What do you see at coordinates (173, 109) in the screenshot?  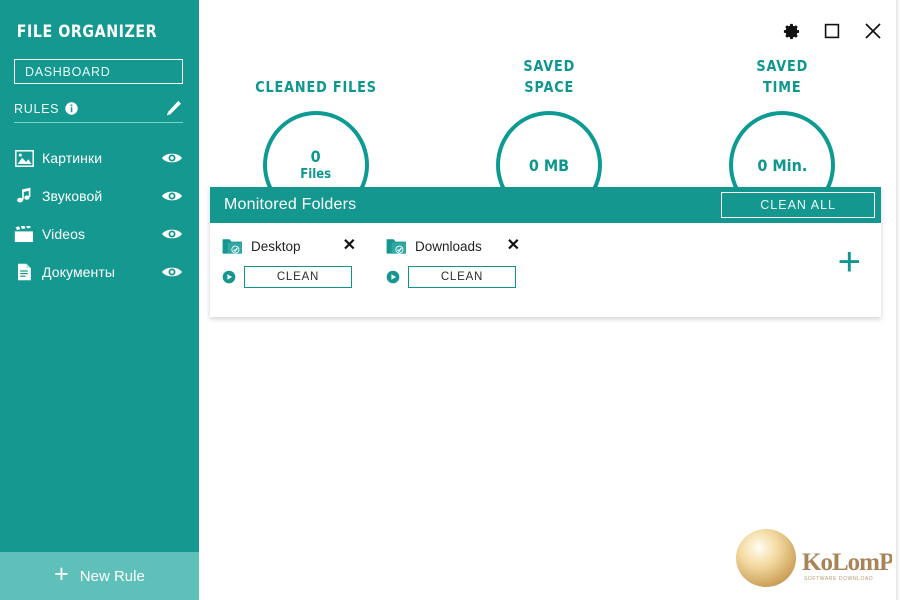 I see `pencil-icon` at bounding box center [173, 109].